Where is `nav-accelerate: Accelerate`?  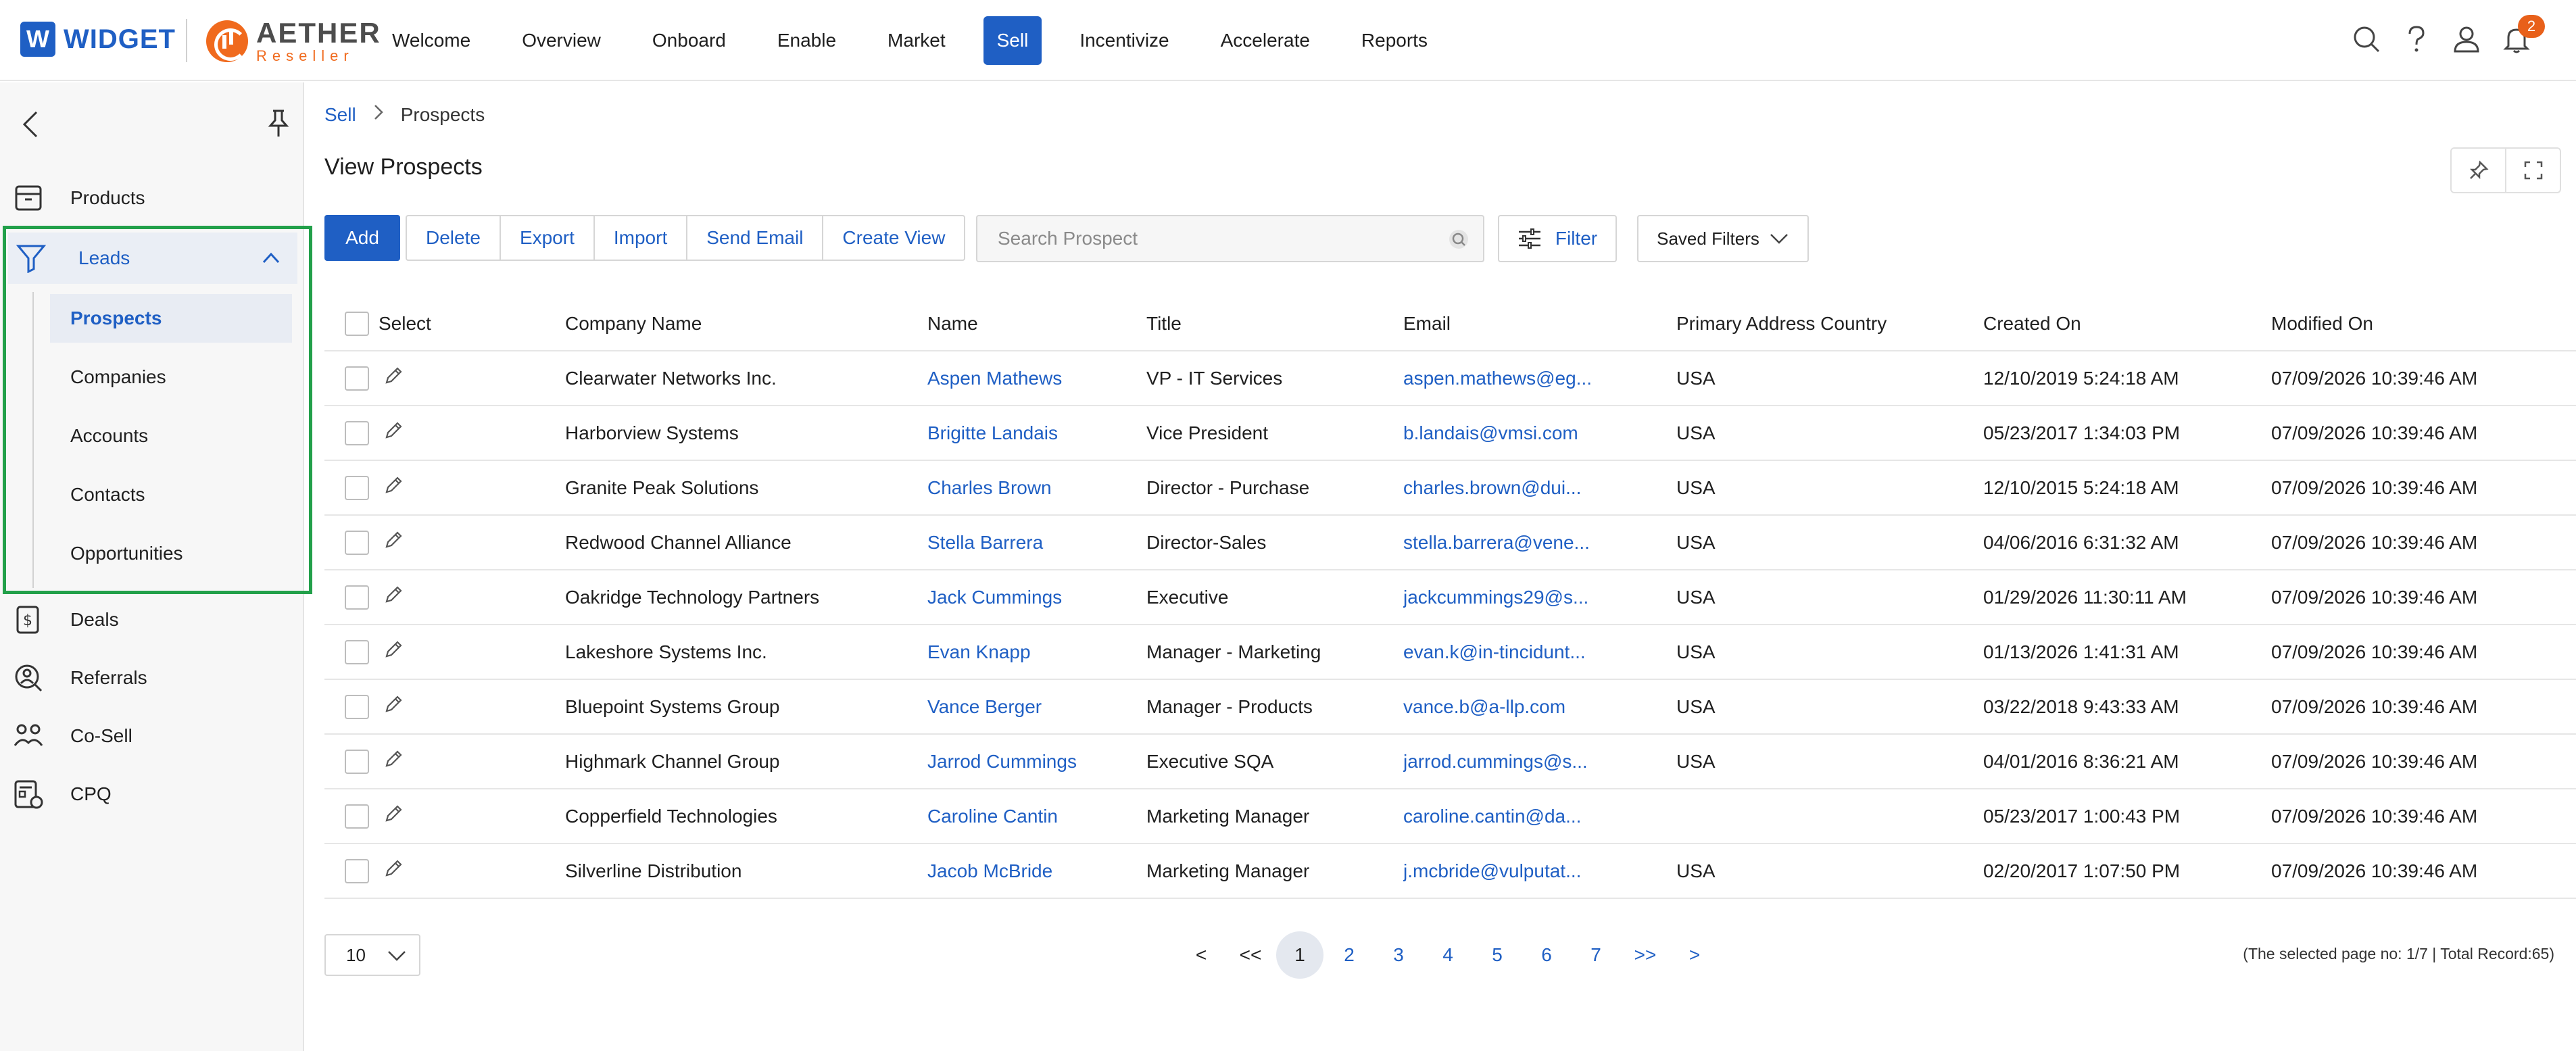
nav-accelerate: Accelerate is located at coordinates (1265, 40).